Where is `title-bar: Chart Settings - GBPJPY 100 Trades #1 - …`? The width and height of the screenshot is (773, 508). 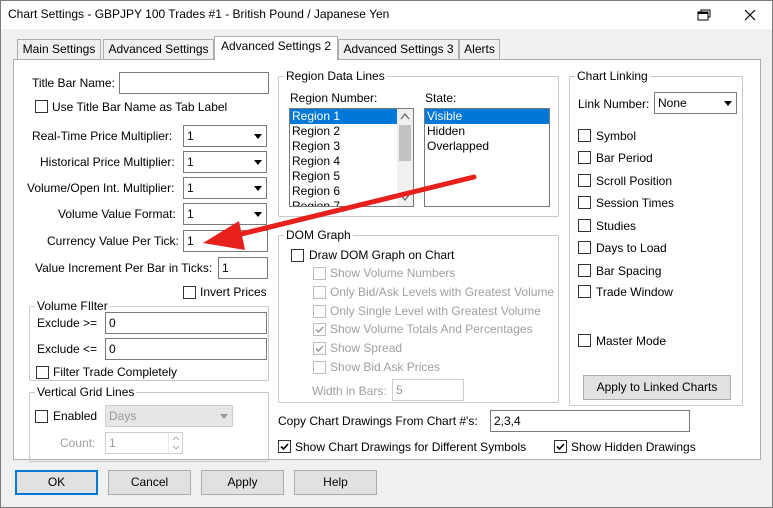 title-bar: Chart Settings - GBPJPY 100 Trades #1 - … is located at coordinates (386, 15).